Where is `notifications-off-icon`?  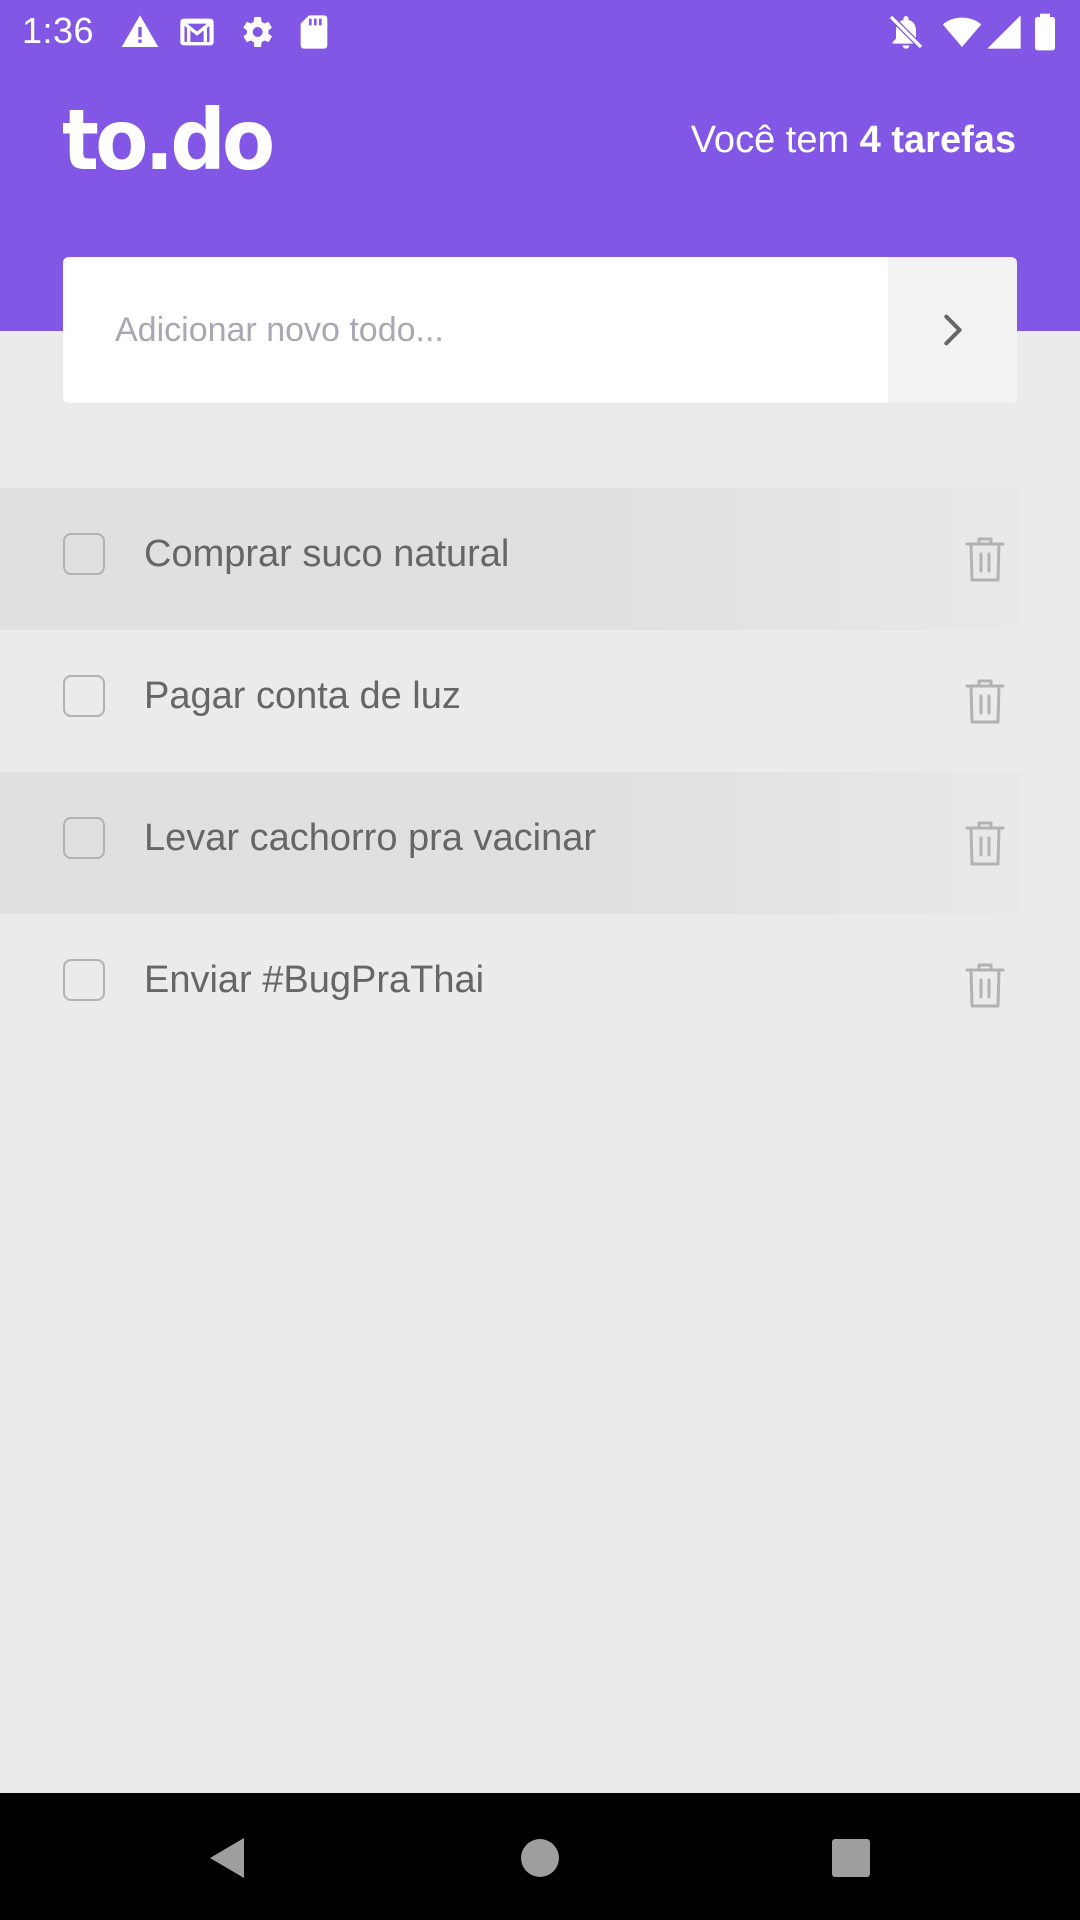 notifications-off-icon is located at coordinates (906, 32).